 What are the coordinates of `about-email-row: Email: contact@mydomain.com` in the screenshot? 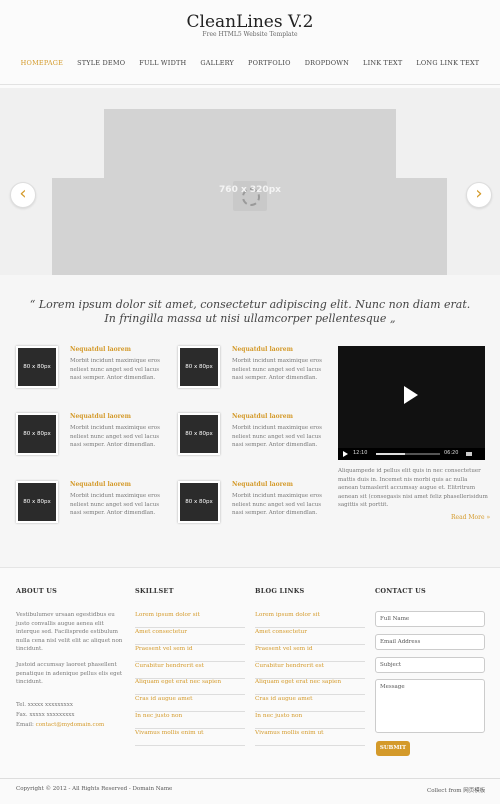 It's located at (70, 725).